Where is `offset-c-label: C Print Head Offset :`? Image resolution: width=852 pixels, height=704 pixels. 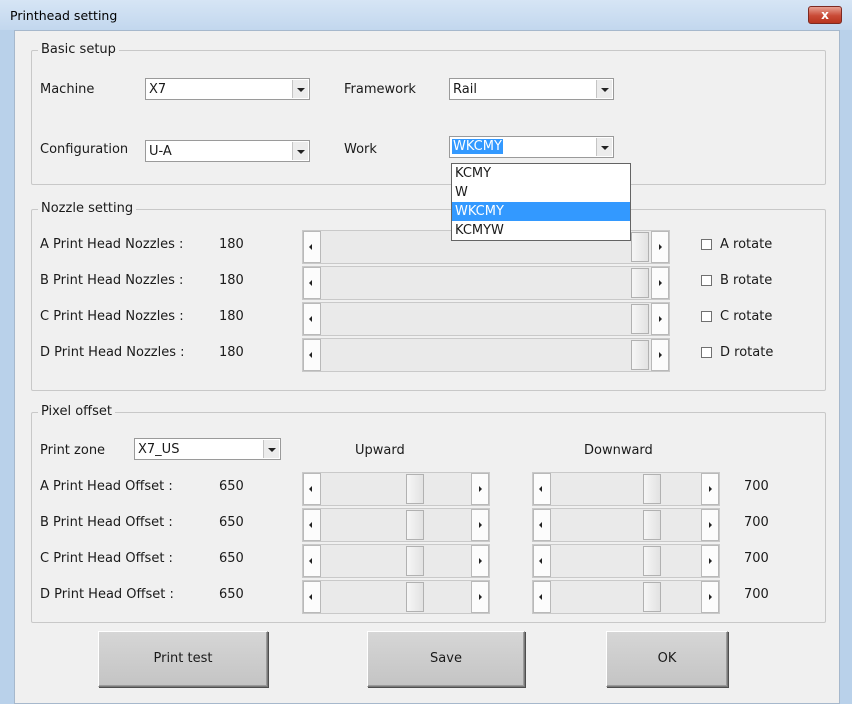
offset-c-label: C Print Head Offset : is located at coordinates (106, 558).